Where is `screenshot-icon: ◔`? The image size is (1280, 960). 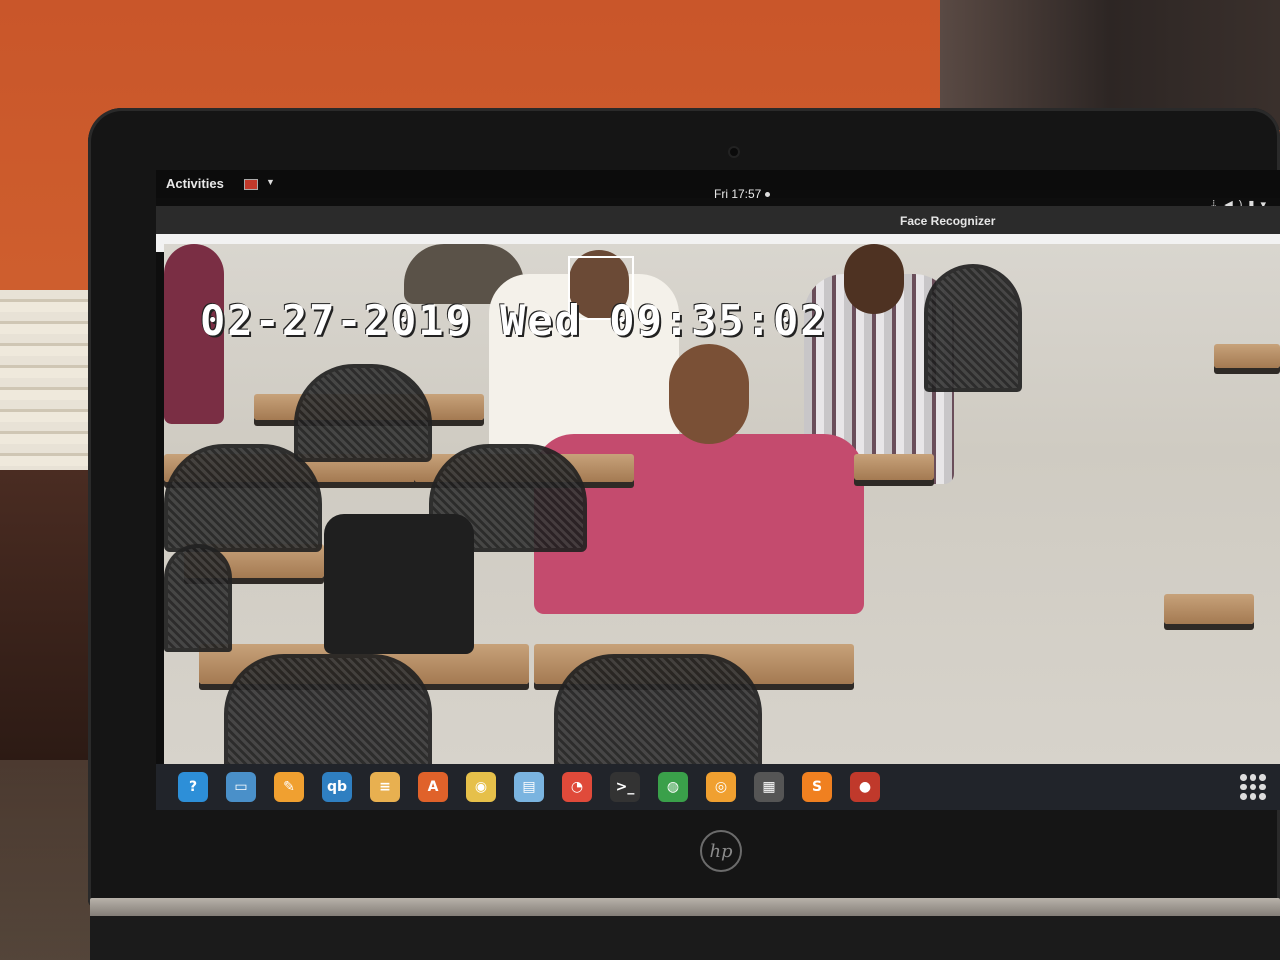 screenshot-icon: ◔ is located at coordinates (577, 787).